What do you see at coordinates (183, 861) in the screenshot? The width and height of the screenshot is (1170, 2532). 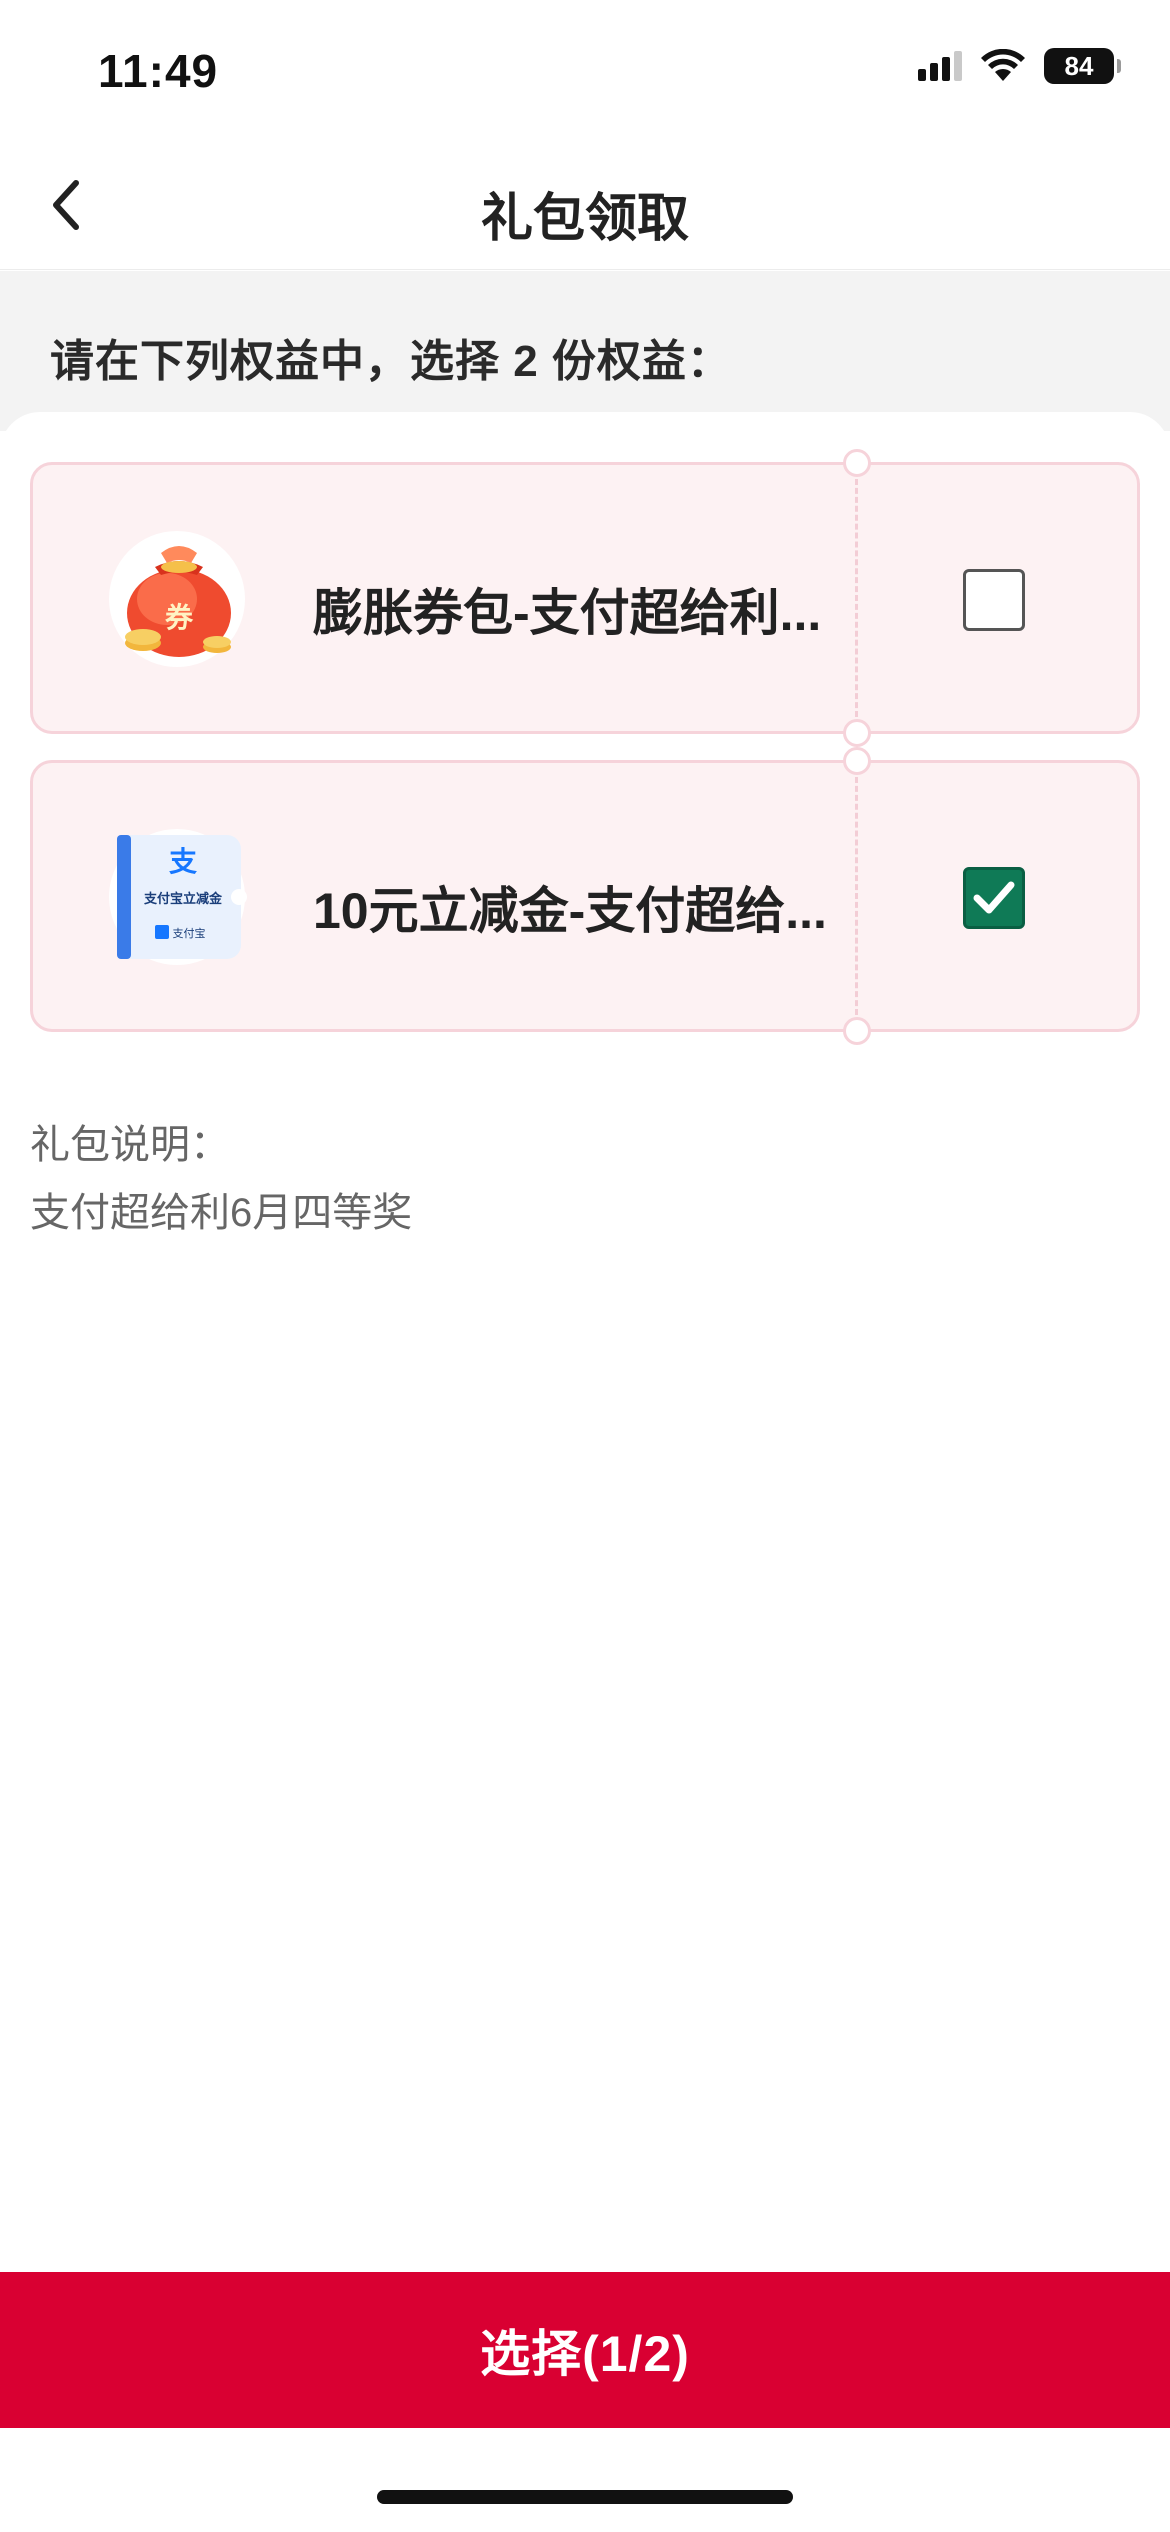 I see `alipay-logo-text: 支` at bounding box center [183, 861].